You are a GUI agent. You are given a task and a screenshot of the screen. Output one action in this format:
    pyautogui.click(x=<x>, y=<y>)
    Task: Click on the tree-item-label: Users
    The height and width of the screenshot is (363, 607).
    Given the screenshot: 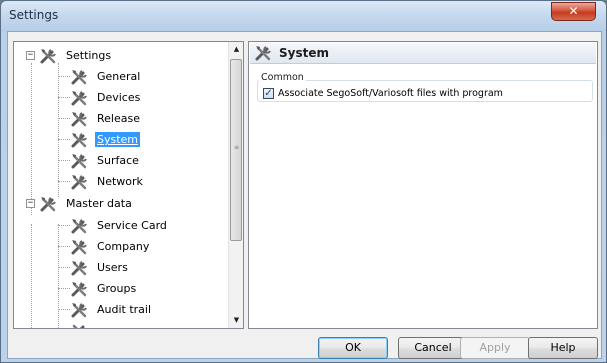 What is the action you would take?
    pyautogui.click(x=112, y=267)
    